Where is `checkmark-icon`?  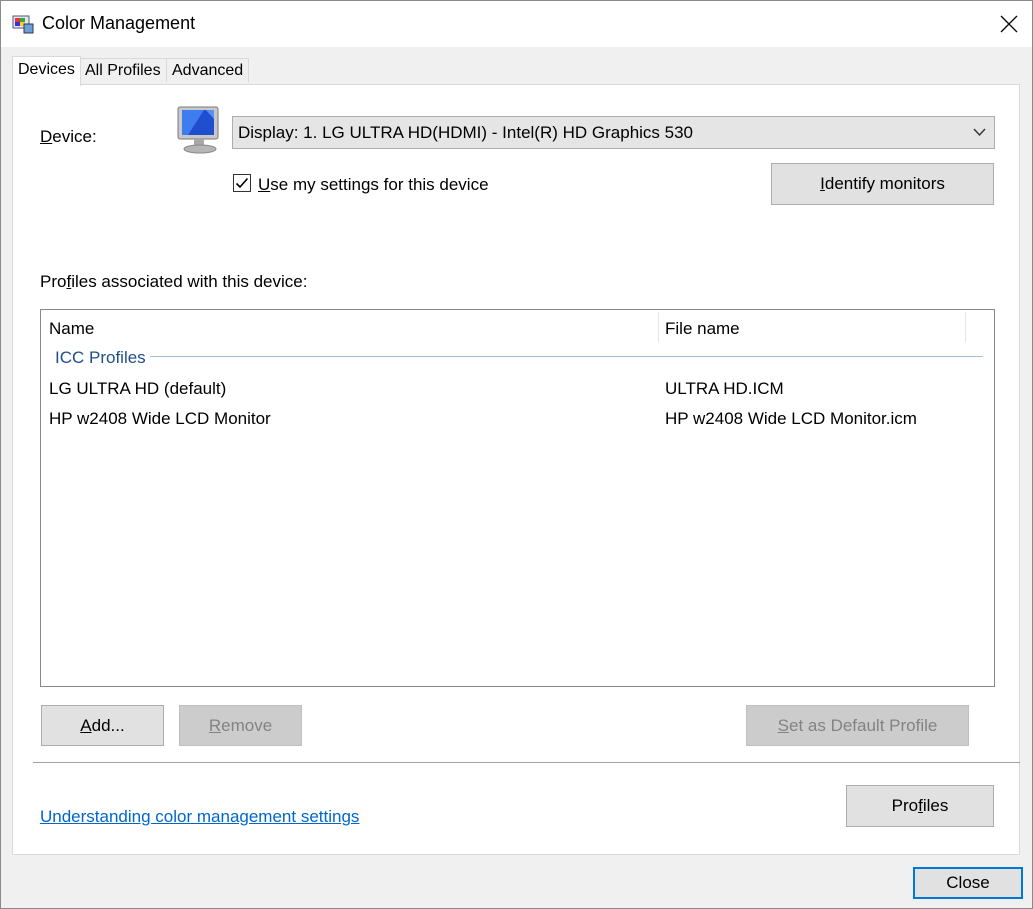
checkmark-icon is located at coordinates (242, 183).